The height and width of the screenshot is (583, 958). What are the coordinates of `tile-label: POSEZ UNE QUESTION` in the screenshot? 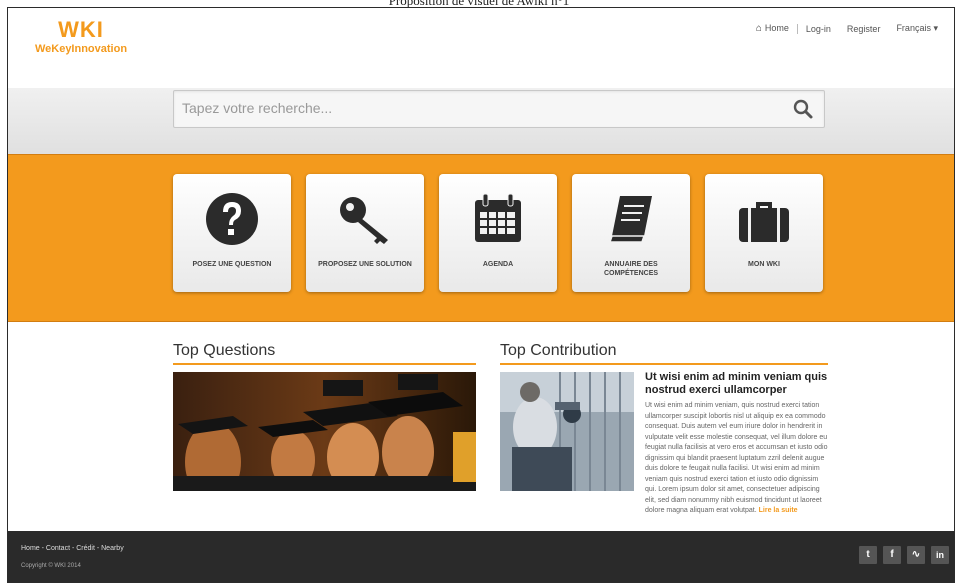 It's located at (232, 264).